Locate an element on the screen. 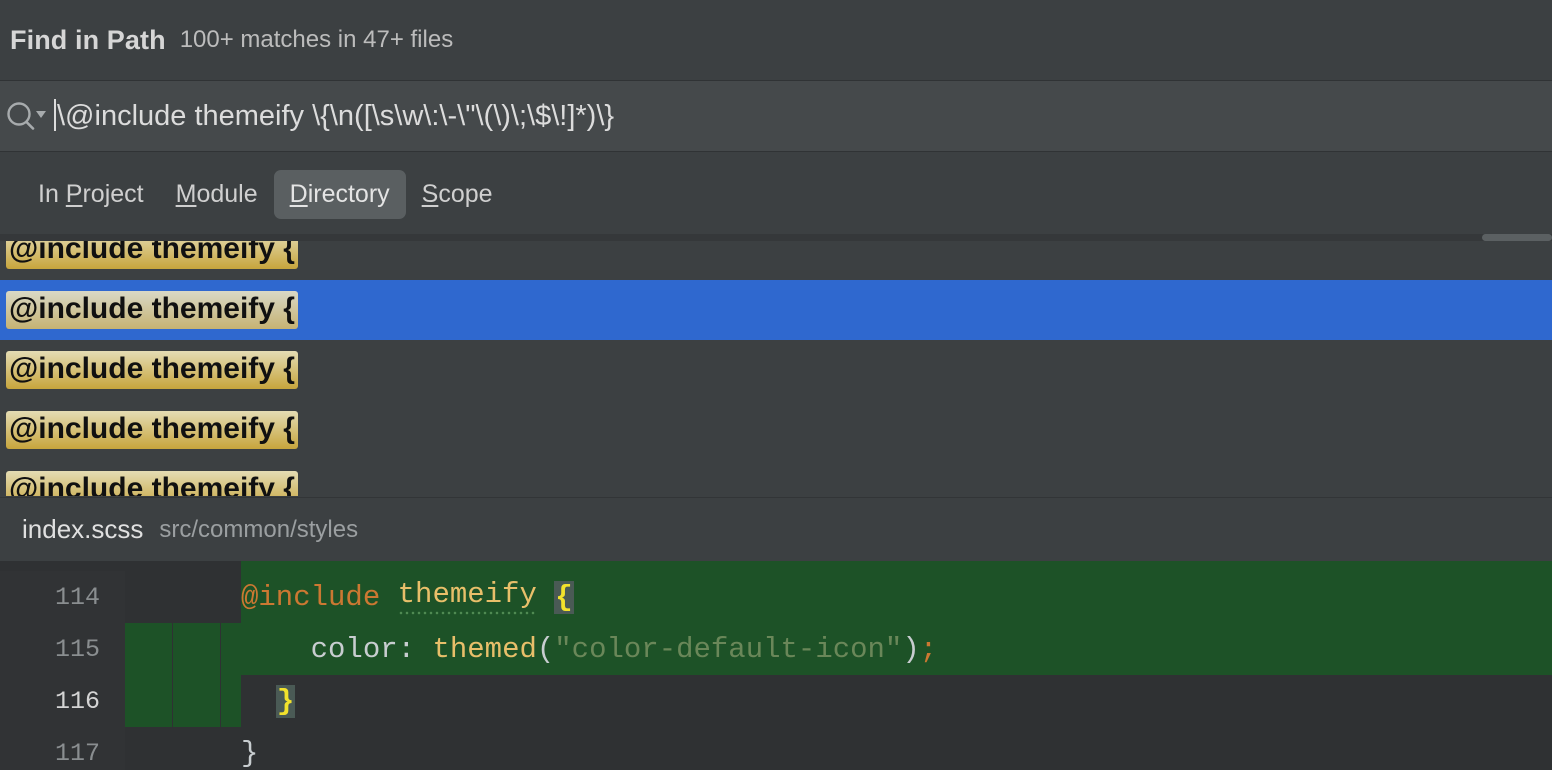  code-line-content: @include themeify { is located at coordinates (896, 597).